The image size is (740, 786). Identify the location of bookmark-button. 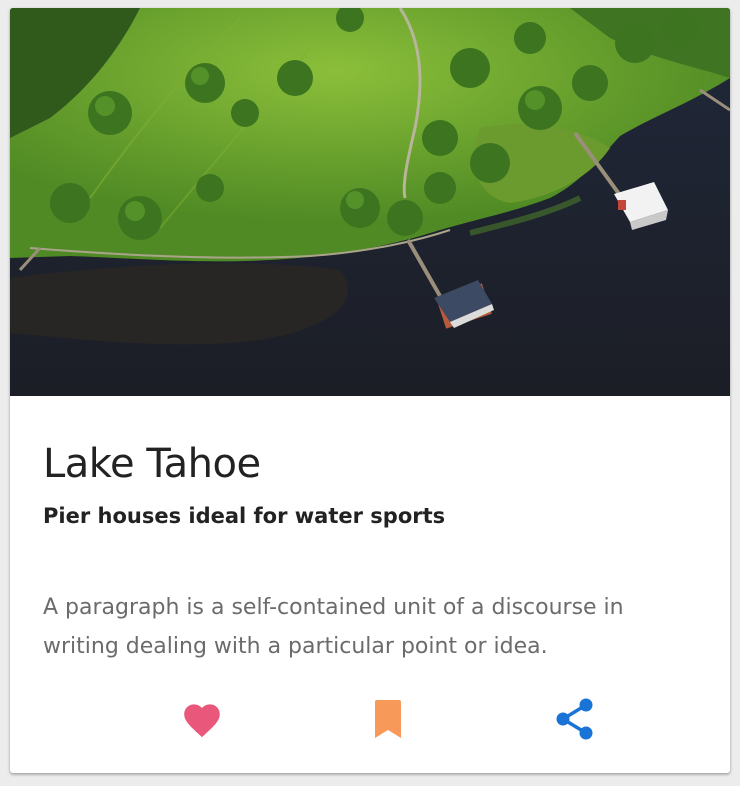
(388, 719).